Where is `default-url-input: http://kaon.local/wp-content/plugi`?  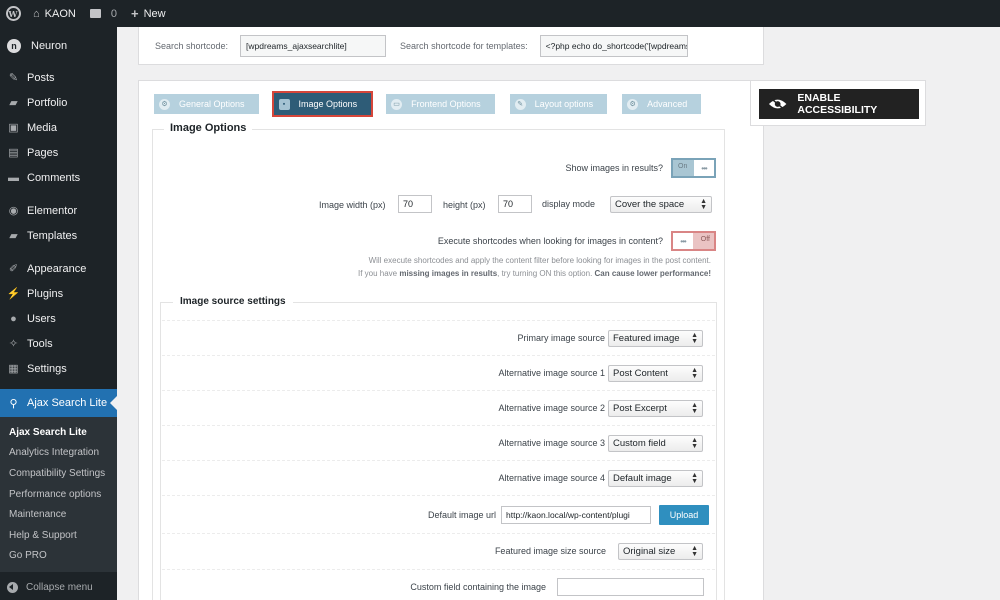
default-url-input: http://kaon.local/wp-content/plugi is located at coordinates (576, 515).